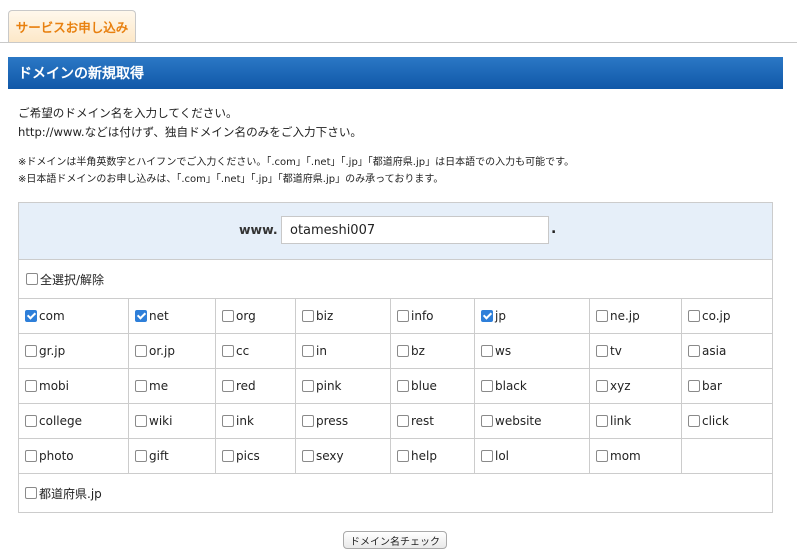  What do you see at coordinates (329, 386) in the screenshot?
I see `tld-label: pink` at bounding box center [329, 386].